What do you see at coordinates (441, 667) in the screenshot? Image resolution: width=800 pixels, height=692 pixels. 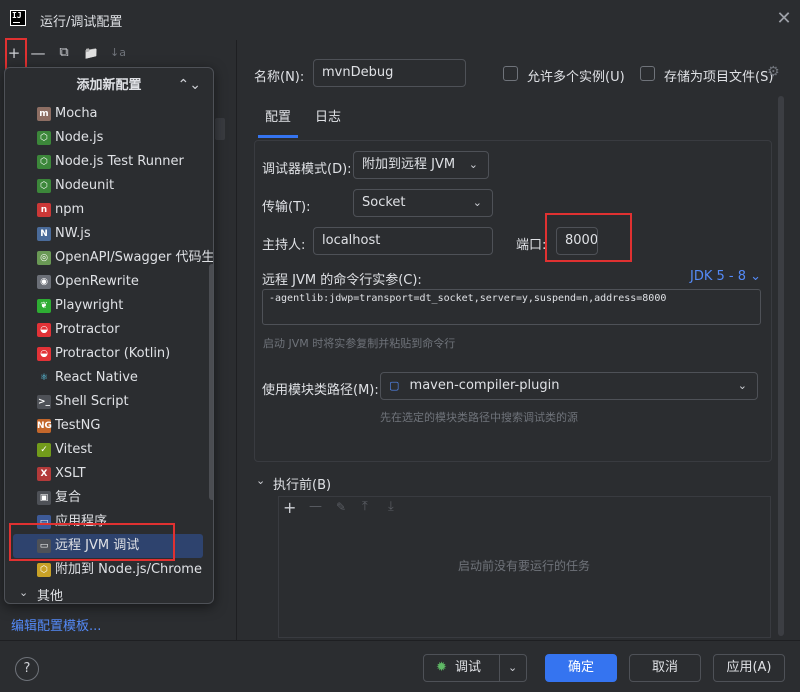 I see `bug-icon: ✹` at bounding box center [441, 667].